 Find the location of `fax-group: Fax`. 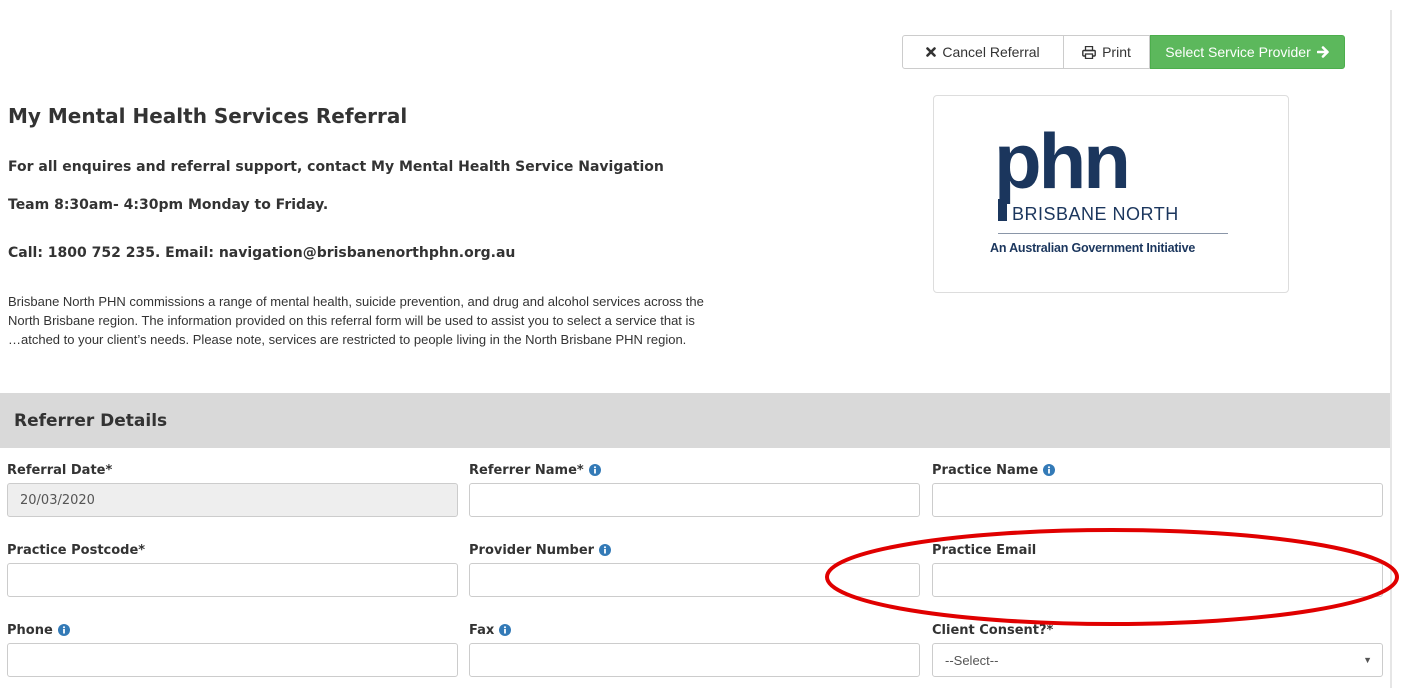

fax-group: Fax is located at coordinates (694, 648).